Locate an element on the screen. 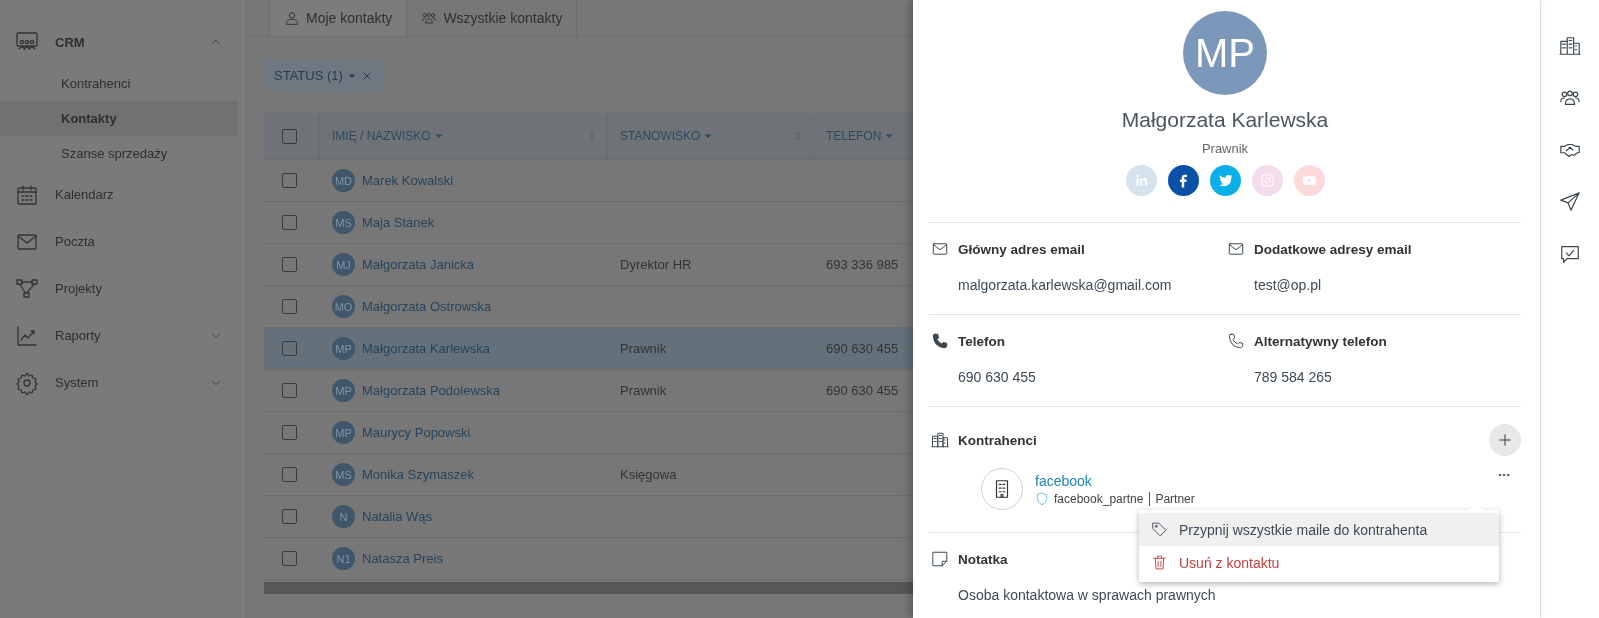  contact-link: Marek Kowalski is located at coordinates (408, 180).